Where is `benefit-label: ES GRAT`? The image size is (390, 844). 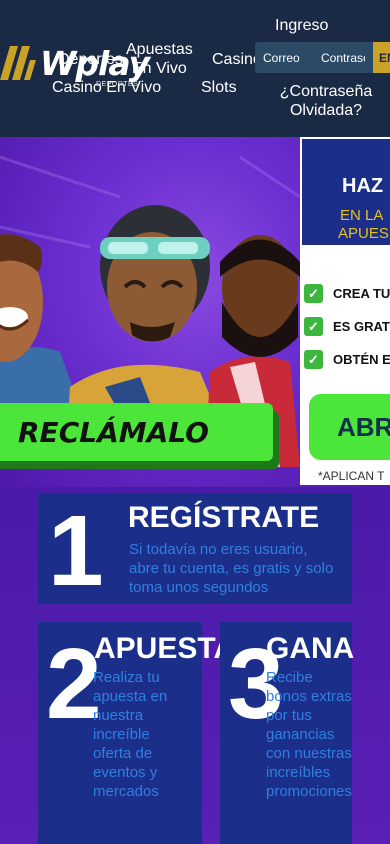
benefit-label: ES GRAT is located at coordinates (361, 326).